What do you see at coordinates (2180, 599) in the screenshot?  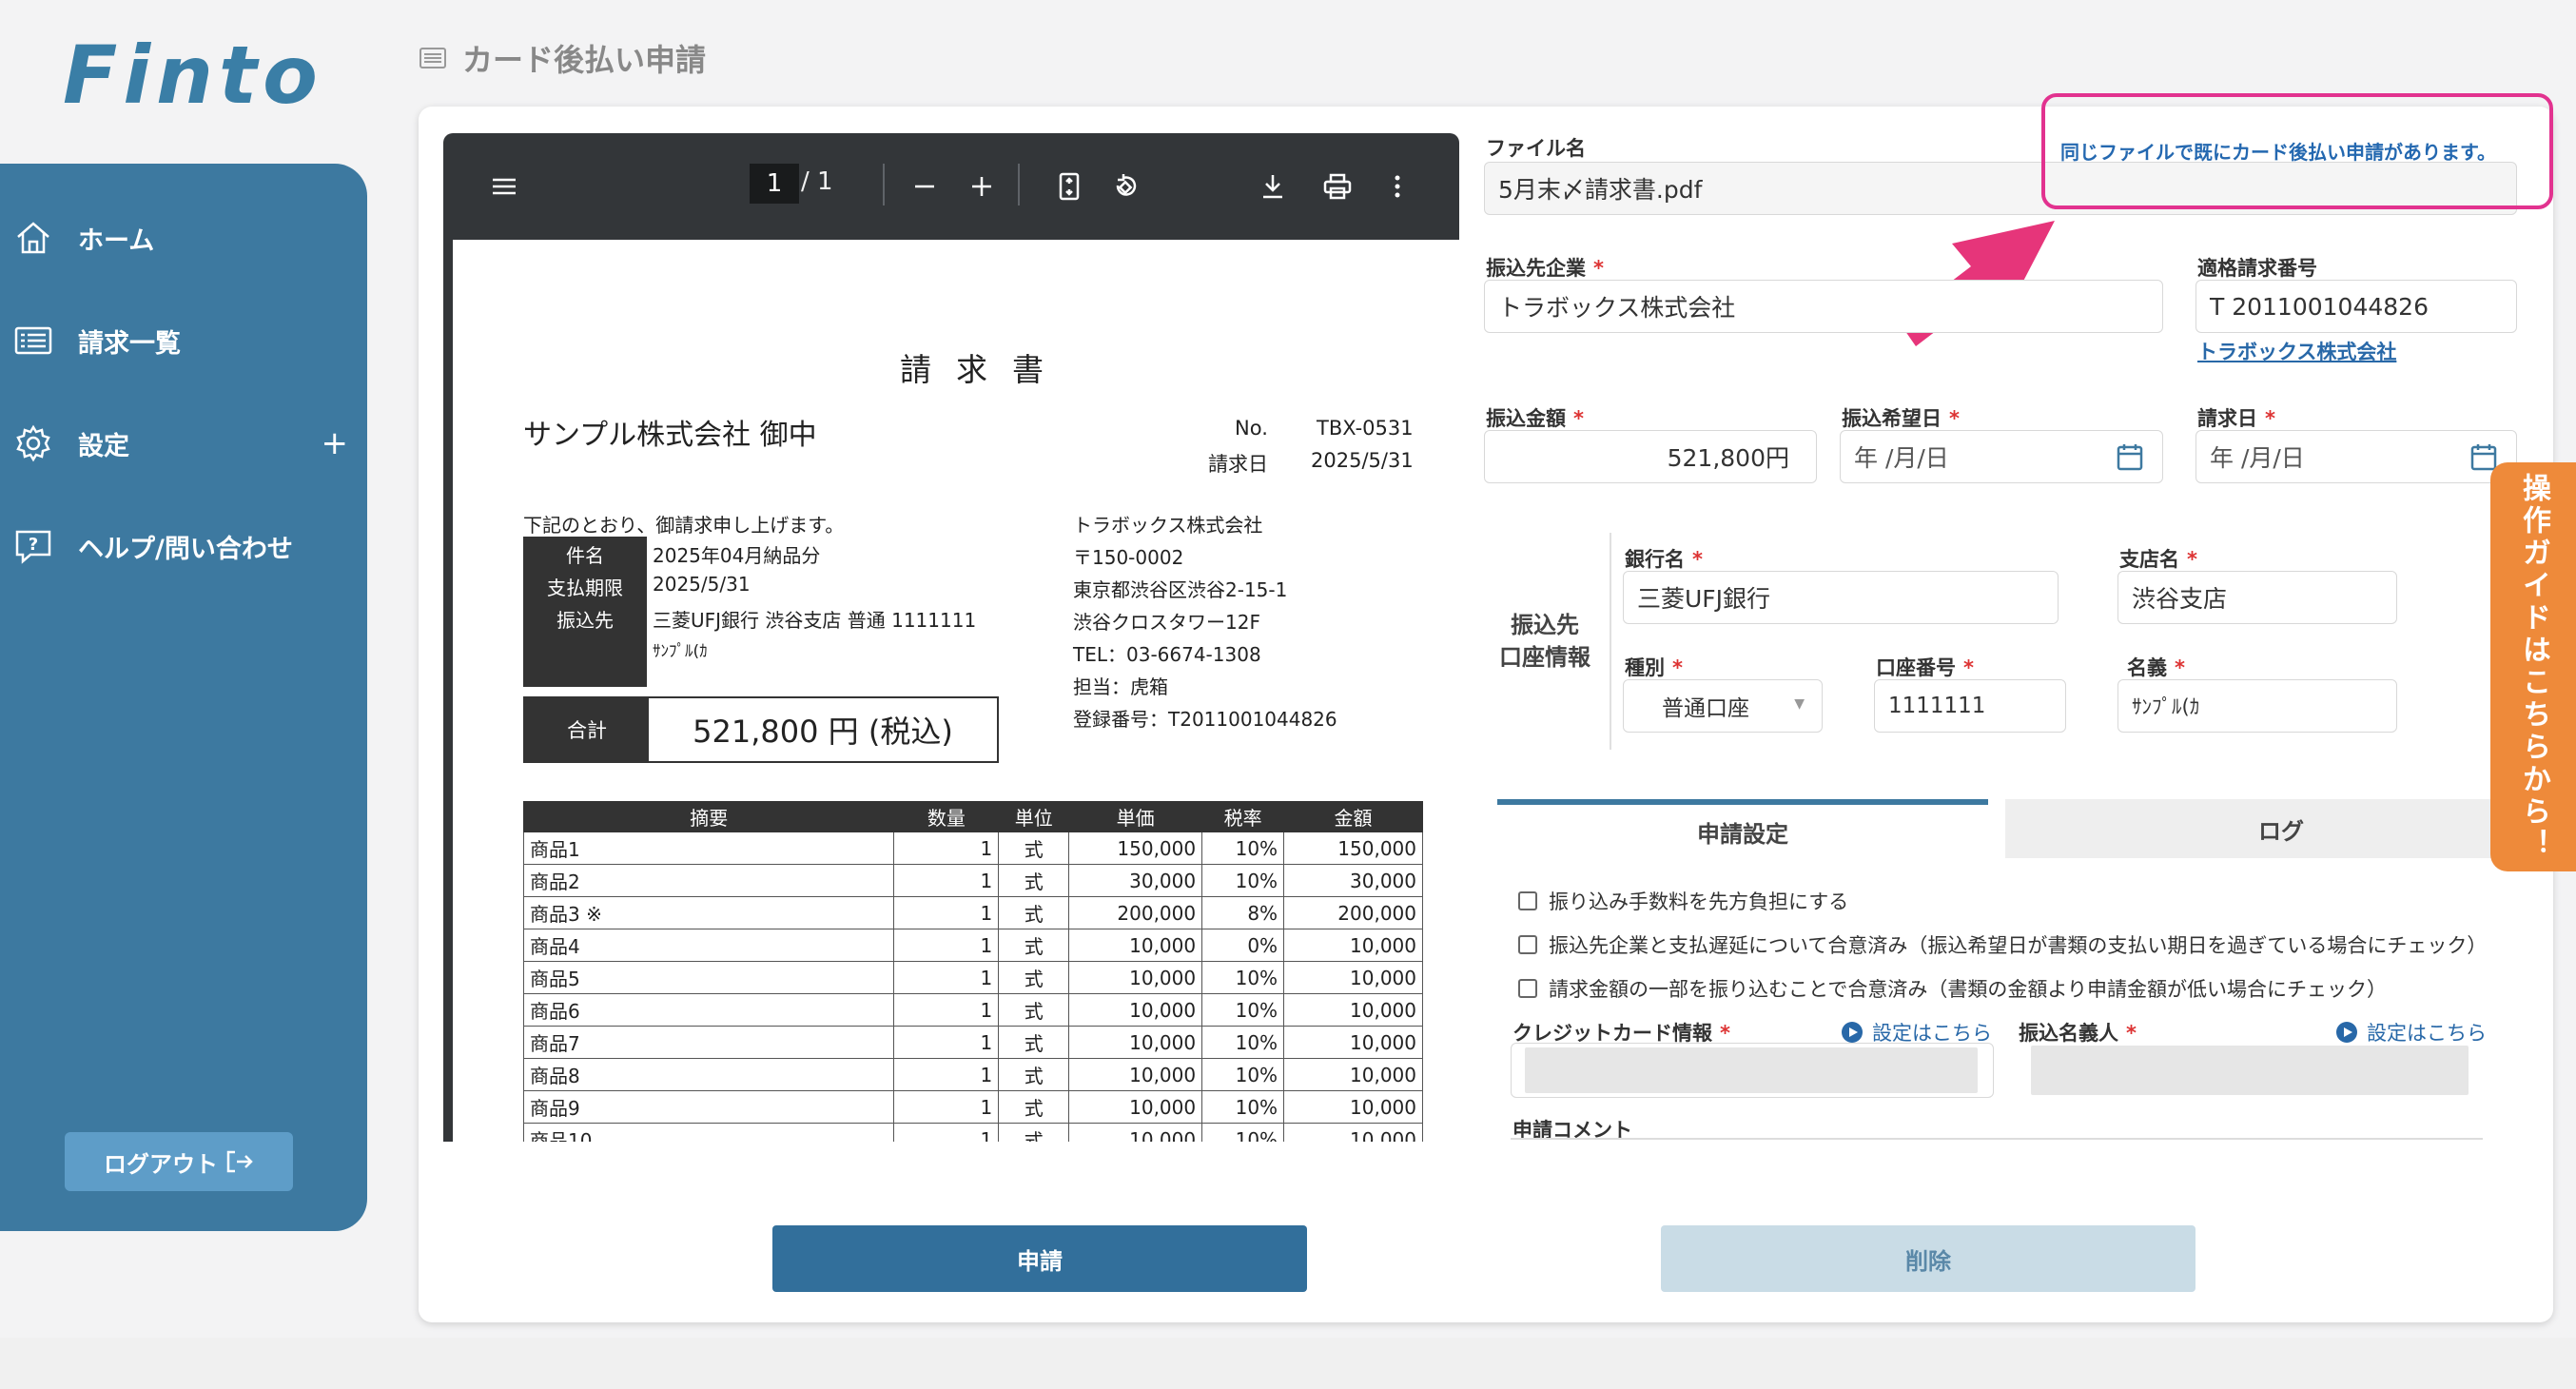 I see `branch-value: 渋谷支店` at bounding box center [2180, 599].